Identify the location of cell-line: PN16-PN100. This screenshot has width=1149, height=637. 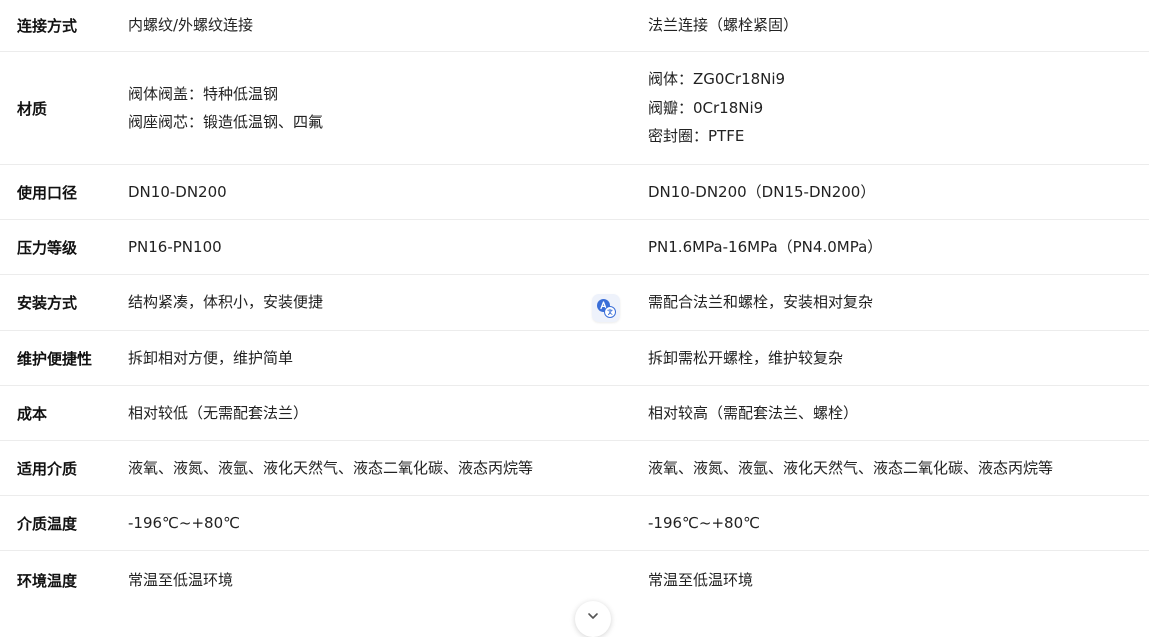
(175, 246).